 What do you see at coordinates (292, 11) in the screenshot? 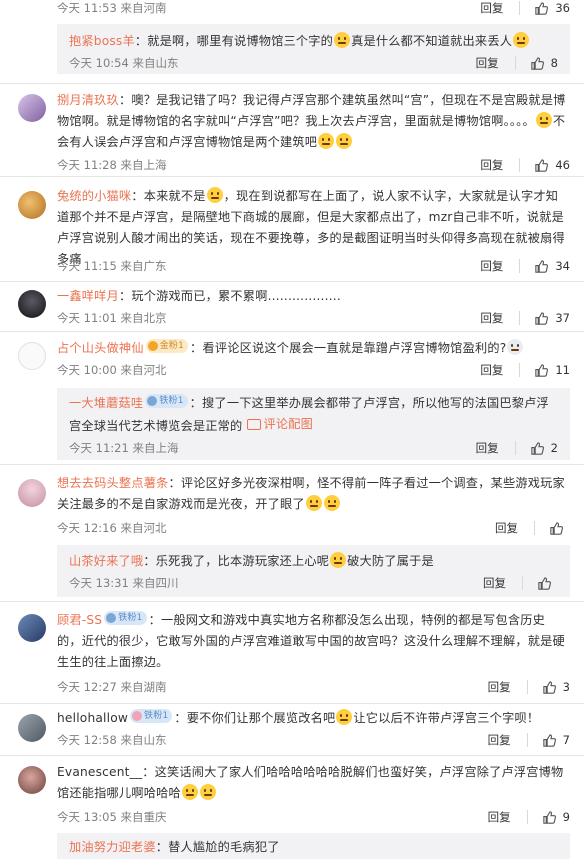
I see `comment-item: 今天 11:53 来自河南 回复 36` at bounding box center [292, 11].